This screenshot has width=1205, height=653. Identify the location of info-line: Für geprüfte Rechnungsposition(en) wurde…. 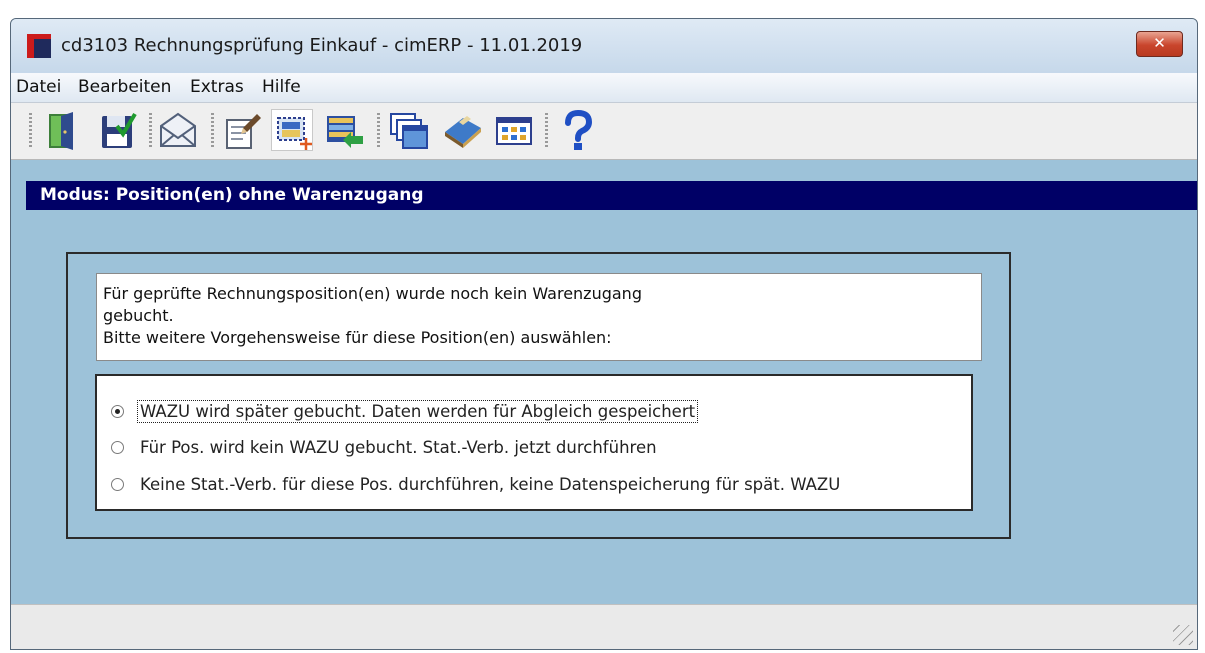
(372, 293).